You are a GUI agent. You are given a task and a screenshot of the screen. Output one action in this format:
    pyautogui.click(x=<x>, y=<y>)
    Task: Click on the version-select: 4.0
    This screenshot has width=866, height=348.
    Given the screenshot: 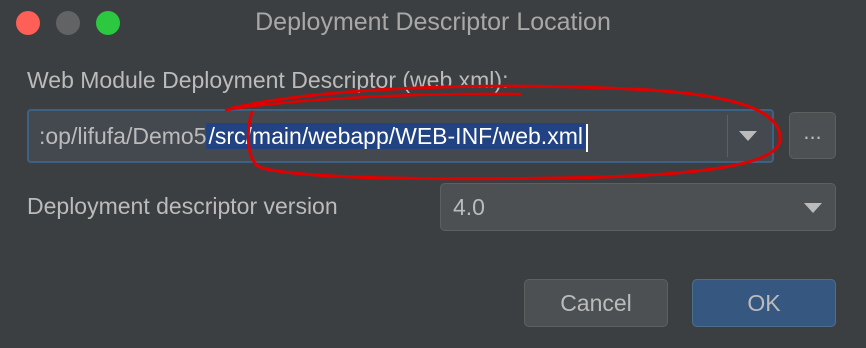 What is the action you would take?
    pyautogui.click(x=638, y=207)
    